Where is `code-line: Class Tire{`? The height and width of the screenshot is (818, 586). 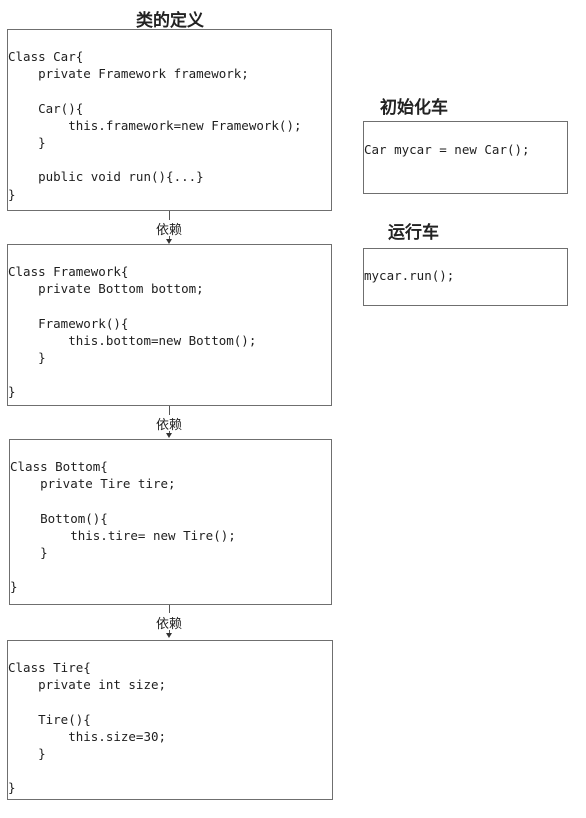
code-line: Class Tire{ is located at coordinates (49, 667).